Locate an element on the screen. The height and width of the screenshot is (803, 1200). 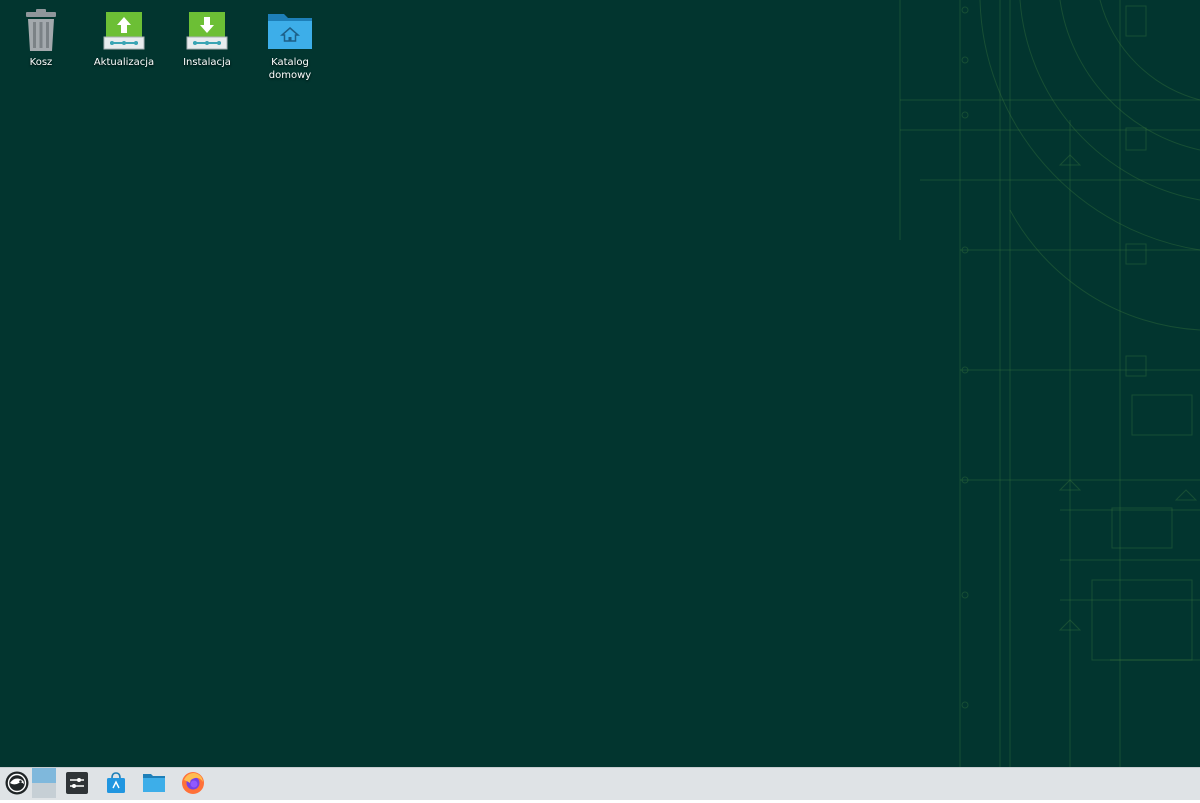
firefox-button is located at coordinates (193, 784).